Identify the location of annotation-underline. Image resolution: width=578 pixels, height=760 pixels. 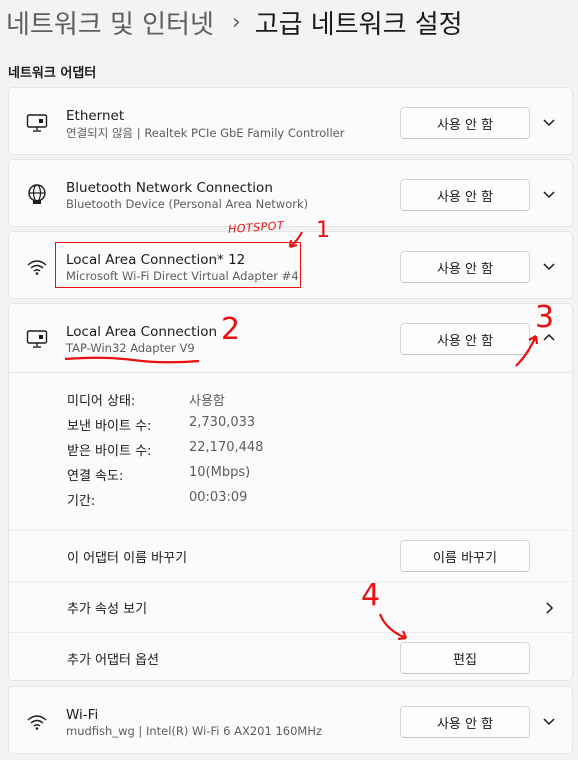
(132, 360).